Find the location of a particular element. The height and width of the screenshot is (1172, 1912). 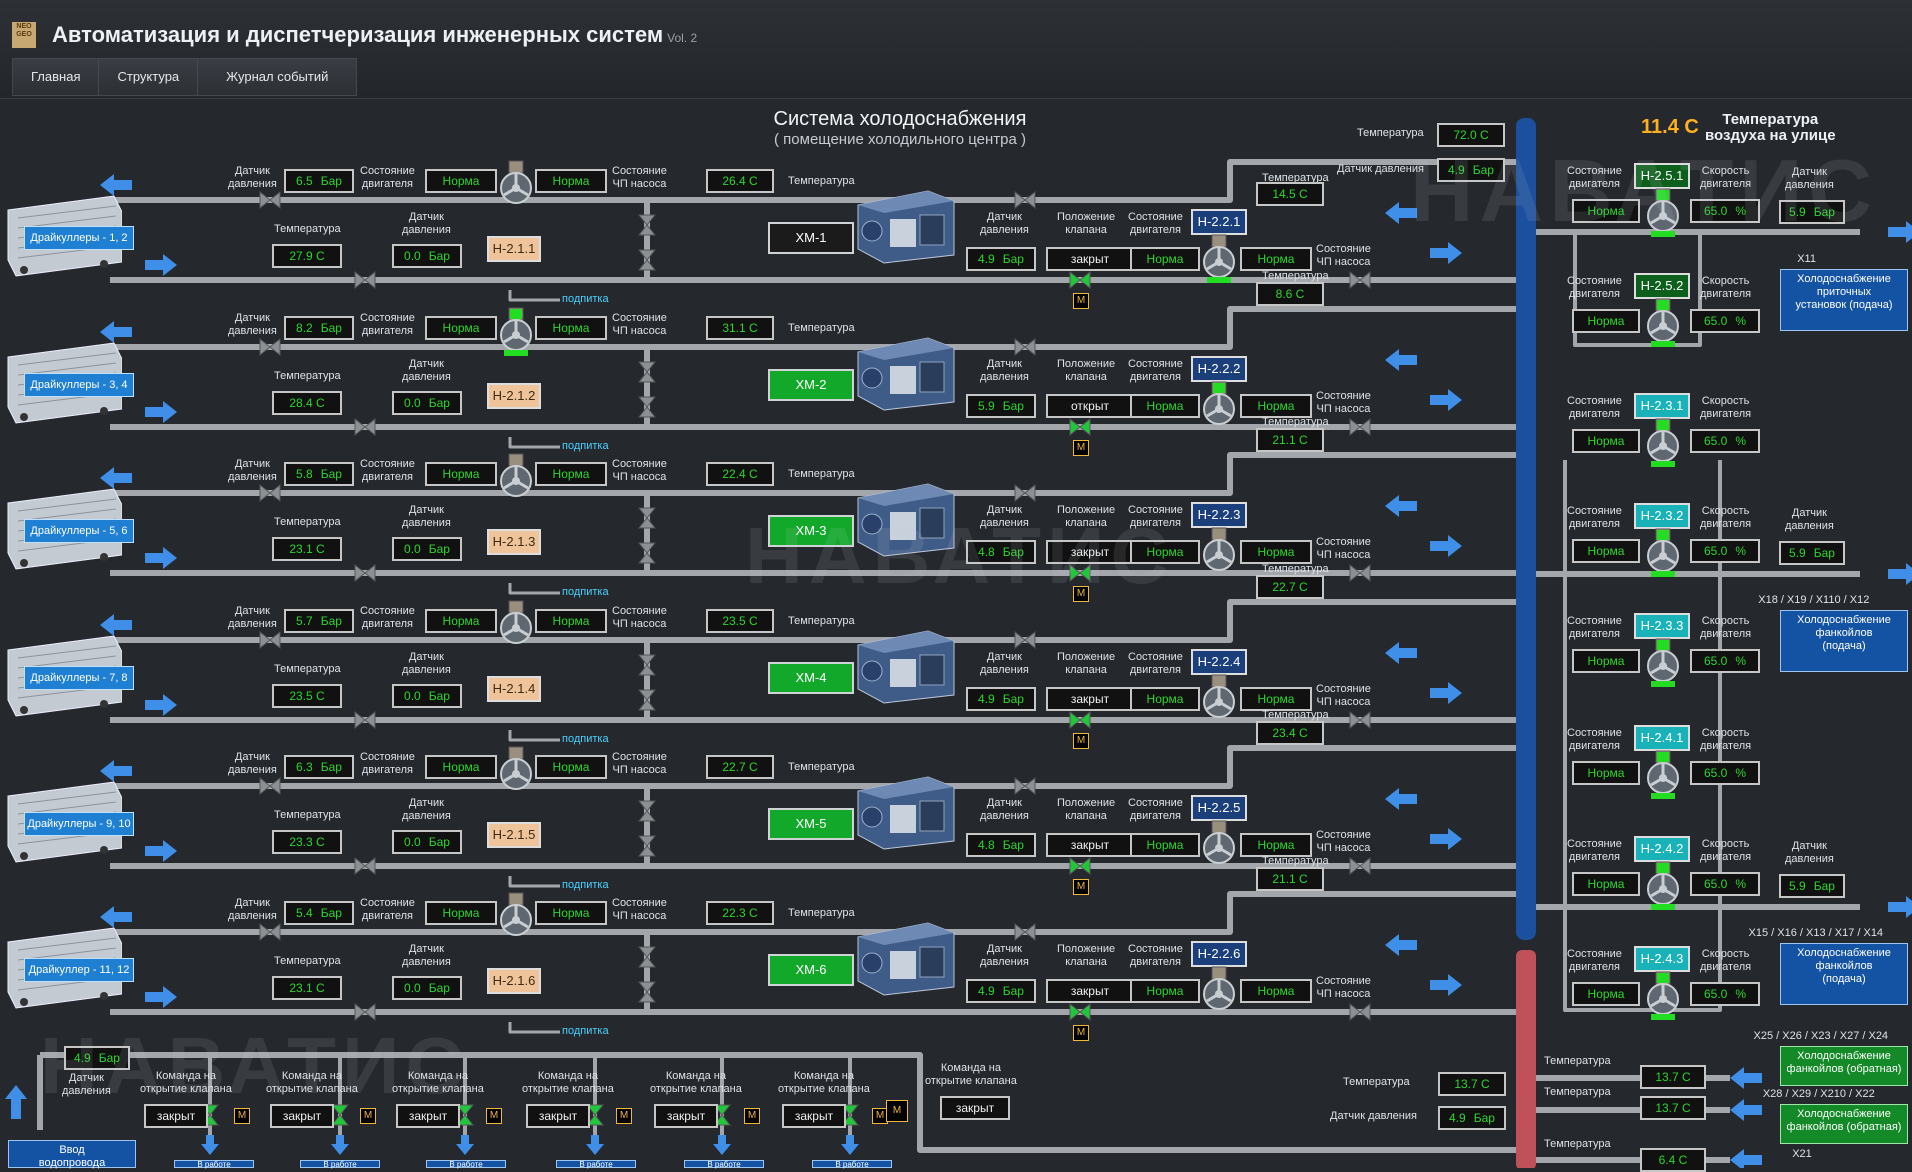

condenser-temp-value: 22.4 C is located at coordinates (740, 474).